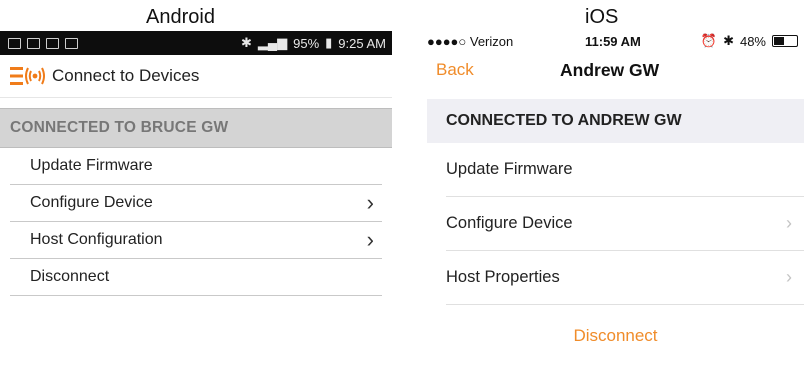 This screenshot has height=375, width=804. I want to click on menu-logo-icon, so click(28, 76).